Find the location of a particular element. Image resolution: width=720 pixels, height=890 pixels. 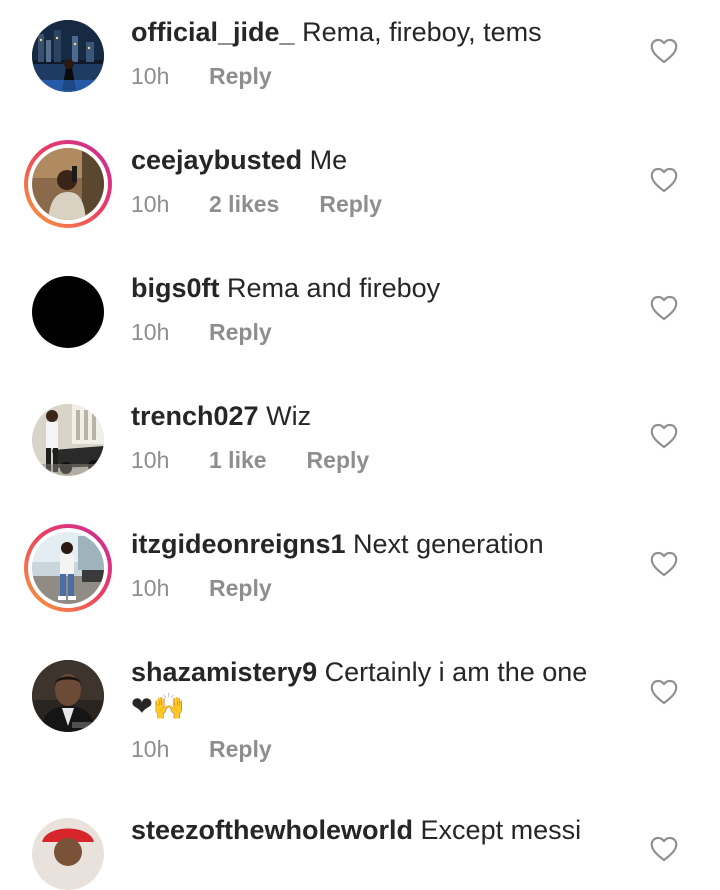

likes-count: 2 likes is located at coordinates (244, 204).